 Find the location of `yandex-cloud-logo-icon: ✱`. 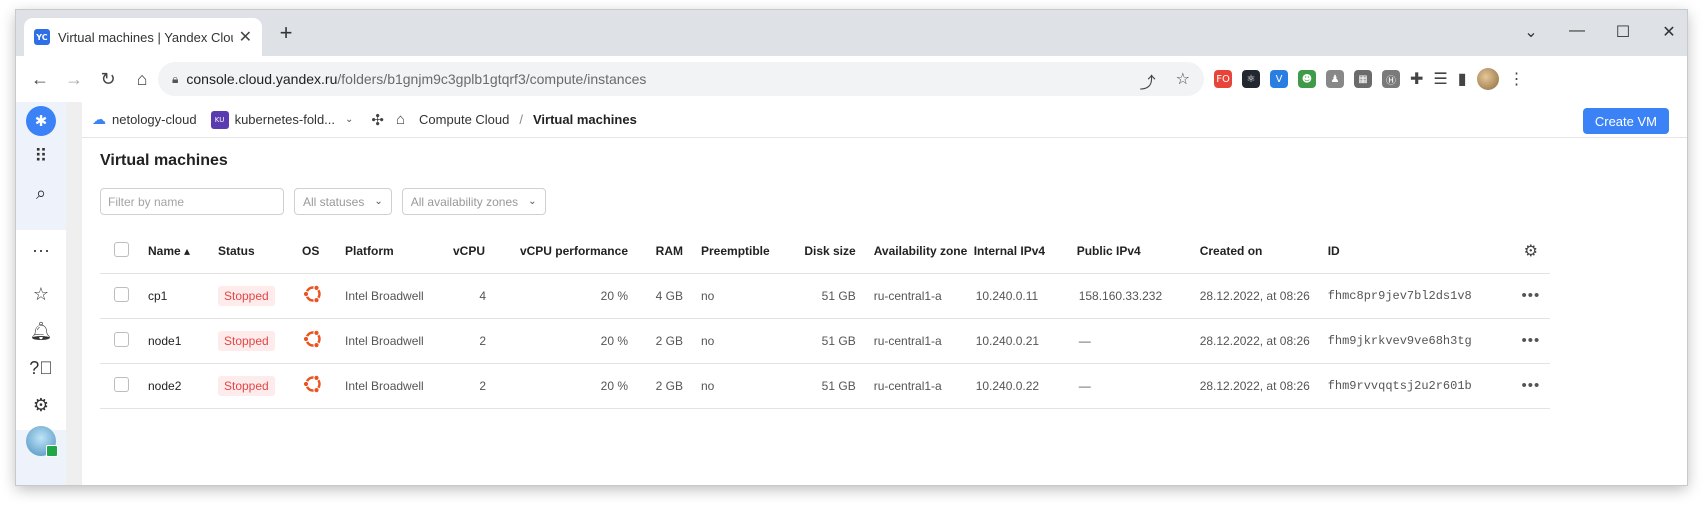

yandex-cloud-logo-icon: ✱ is located at coordinates (41, 121).